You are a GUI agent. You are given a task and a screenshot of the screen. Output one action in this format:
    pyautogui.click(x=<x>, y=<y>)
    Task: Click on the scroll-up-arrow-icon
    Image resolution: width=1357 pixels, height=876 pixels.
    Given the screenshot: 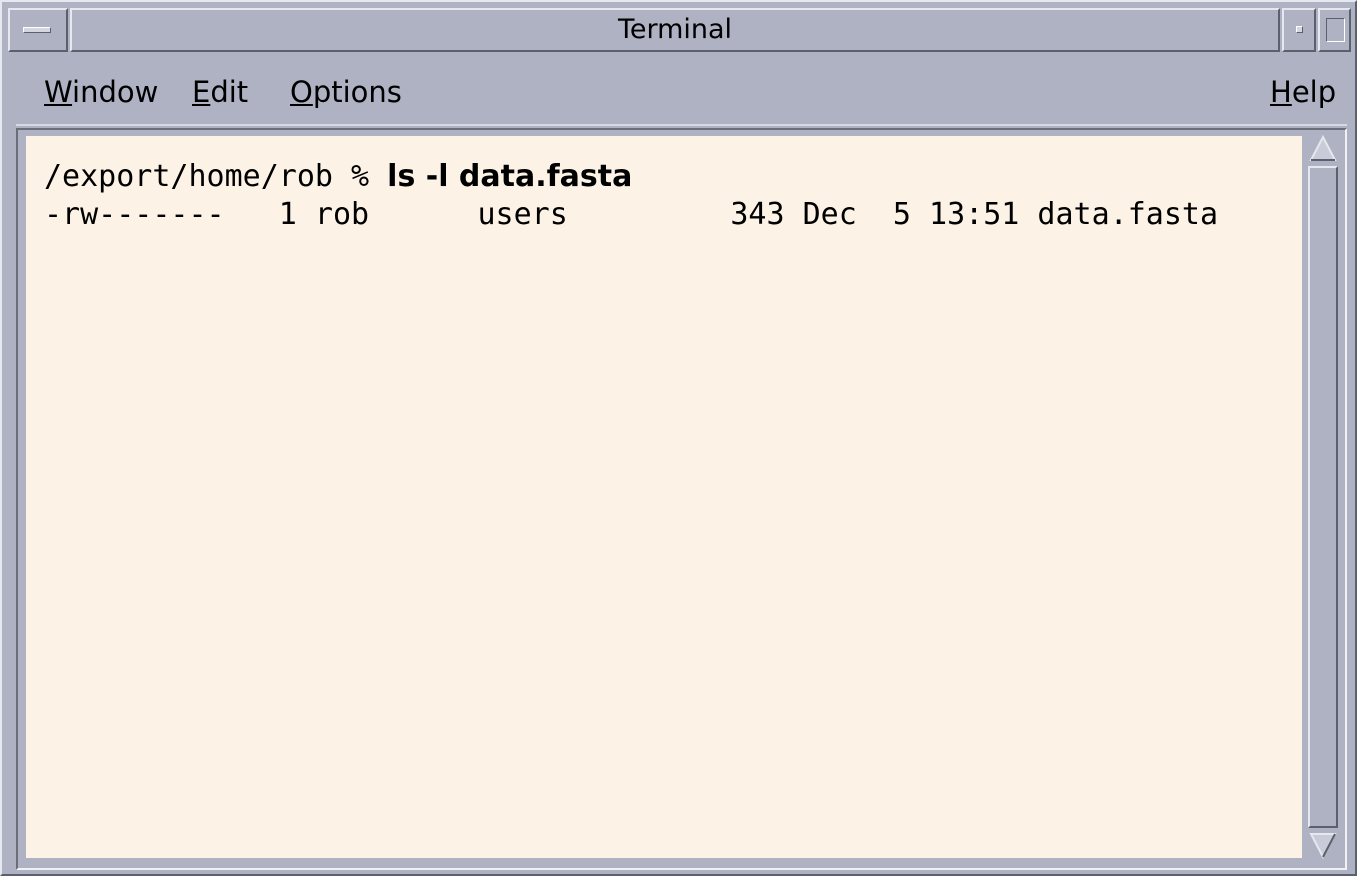 What is the action you would take?
    pyautogui.click(x=1323, y=149)
    